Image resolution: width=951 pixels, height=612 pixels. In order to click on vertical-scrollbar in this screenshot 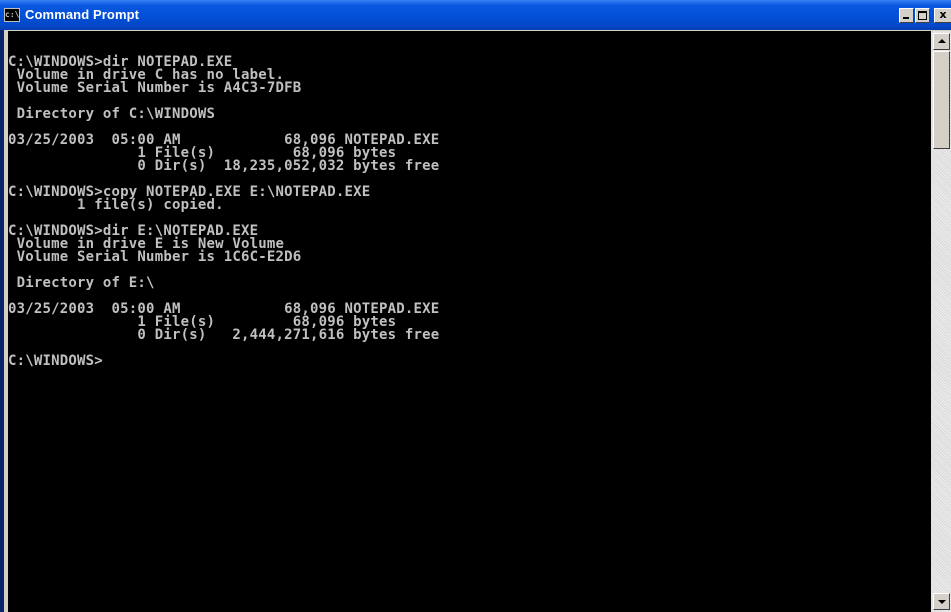, I will do `click(941, 321)`.